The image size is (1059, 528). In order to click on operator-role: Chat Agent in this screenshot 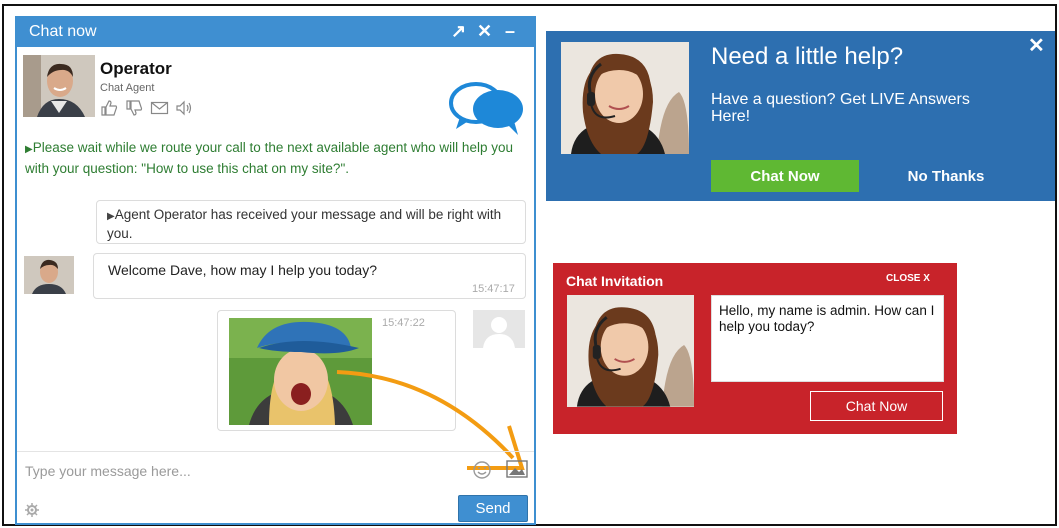, I will do `click(127, 88)`.